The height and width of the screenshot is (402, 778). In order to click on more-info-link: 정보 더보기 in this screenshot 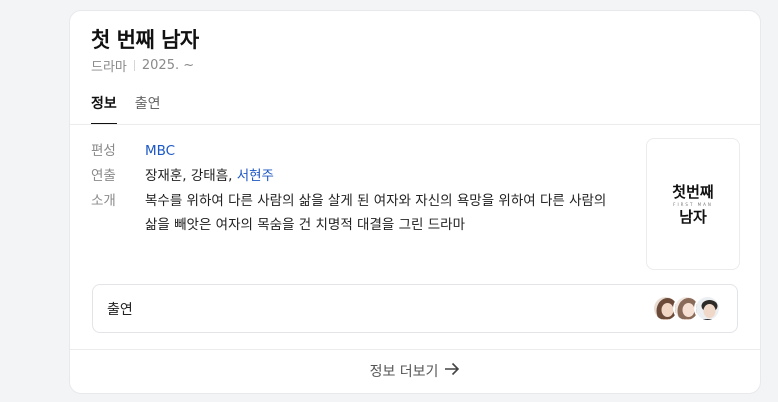, I will do `click(415, 371)`.